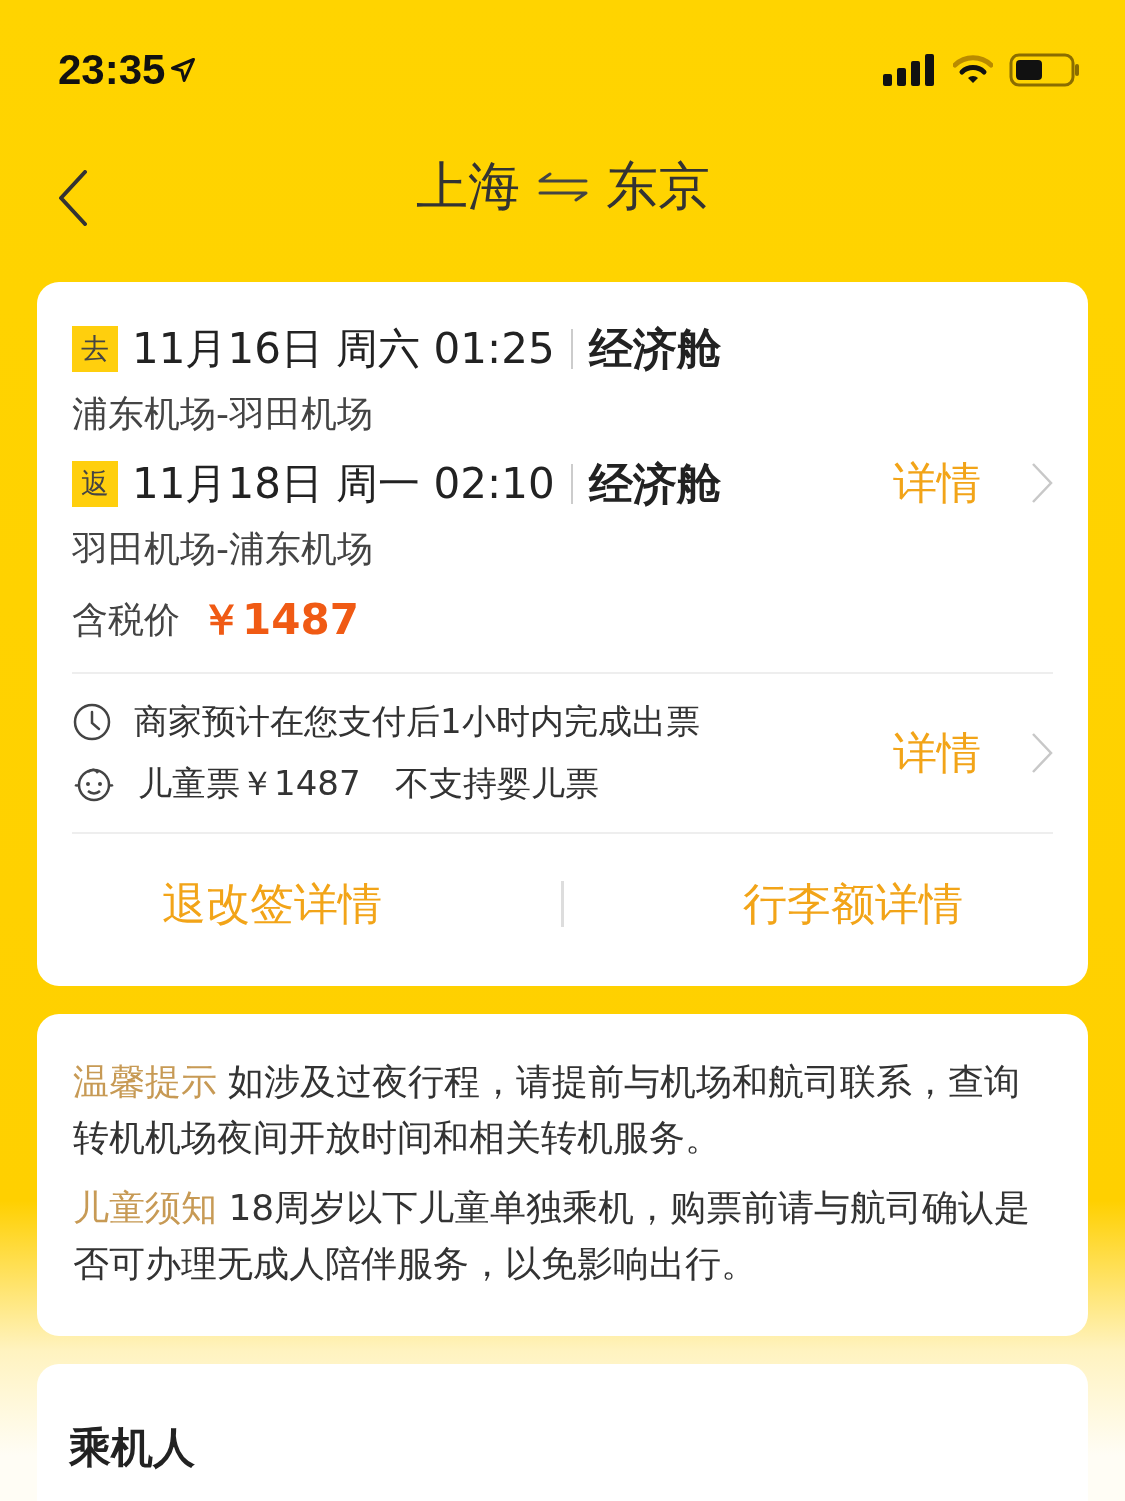 Image resolution: width=1125 pixels, height=1501 pixels. Describe the element at coordinates (95, 349) in the screenshot. I see `trip-tag: 去` at that location.